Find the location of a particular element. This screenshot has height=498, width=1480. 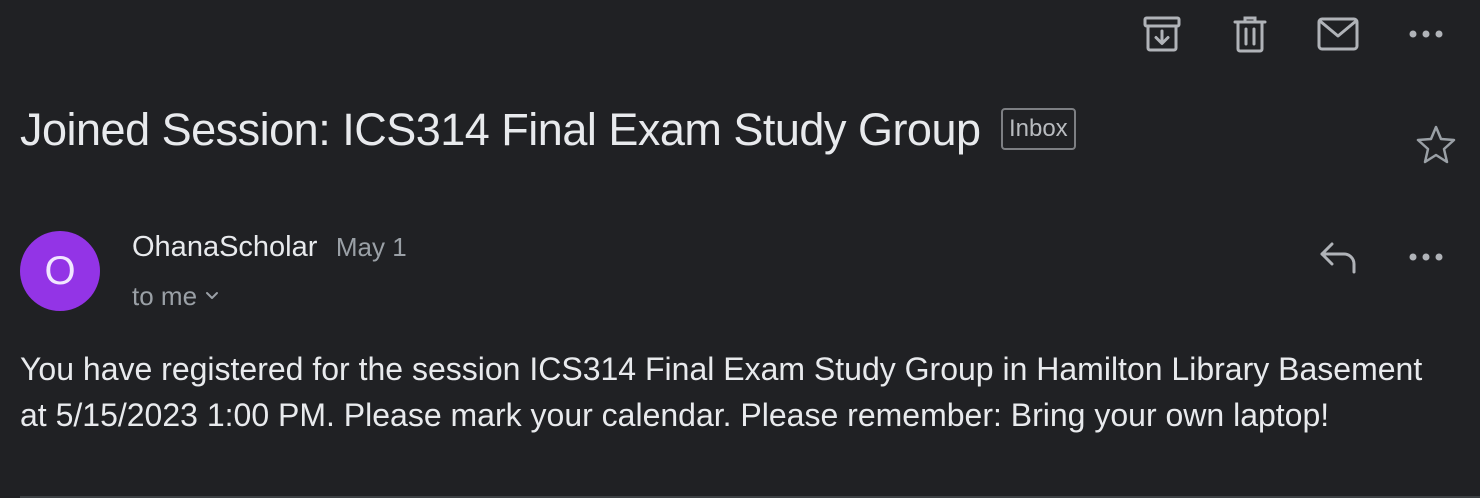

reply-button is located at coordinates (1338, 257).